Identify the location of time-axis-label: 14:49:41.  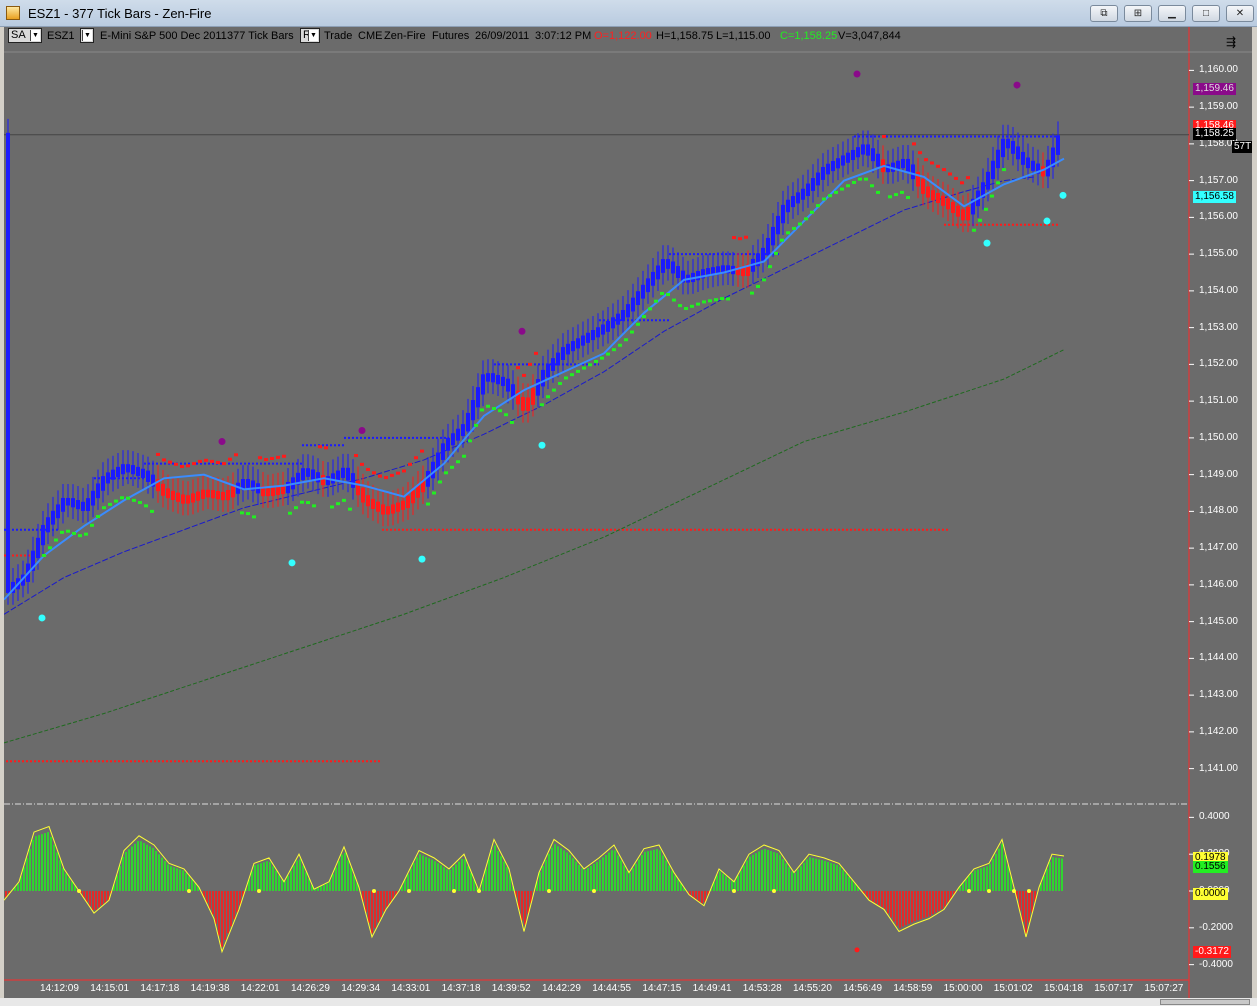
(712, 988).